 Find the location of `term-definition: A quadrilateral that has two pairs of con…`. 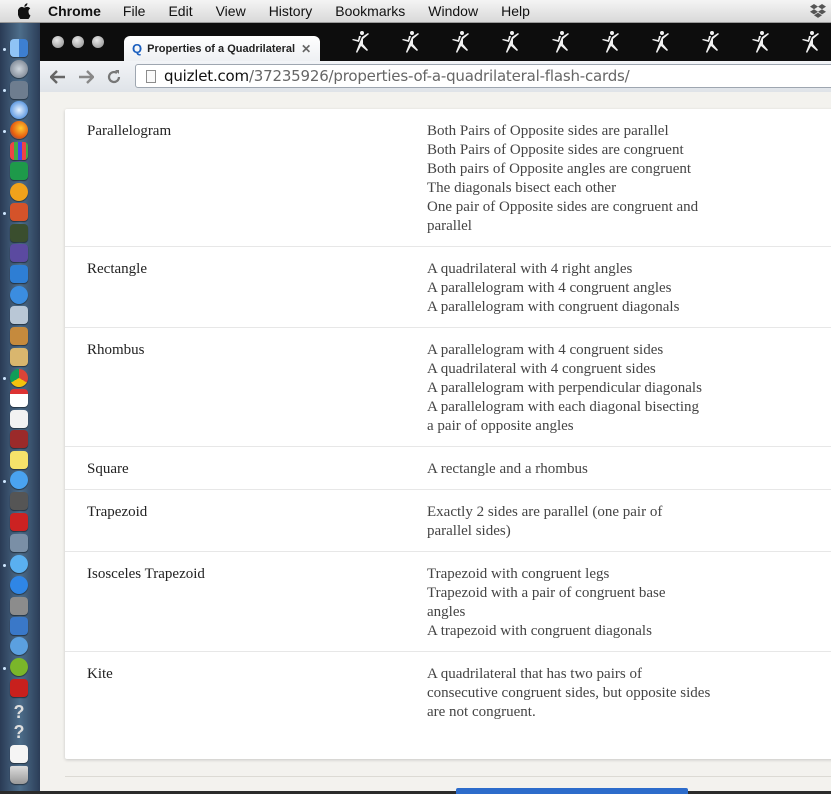

term-definition: A quadrilateral that has two pairs of con… is located at coordinates (584, 693).